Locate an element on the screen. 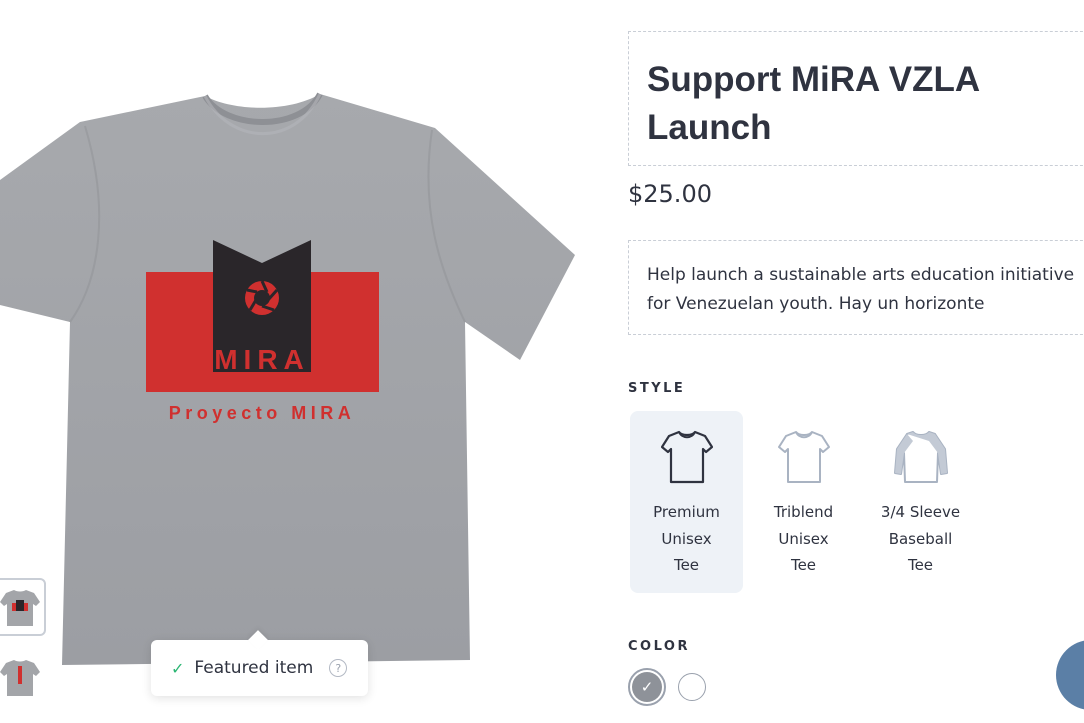 This screenshot has width=1084, height=723. thumbnail-back is located at coordinates (23, 677).